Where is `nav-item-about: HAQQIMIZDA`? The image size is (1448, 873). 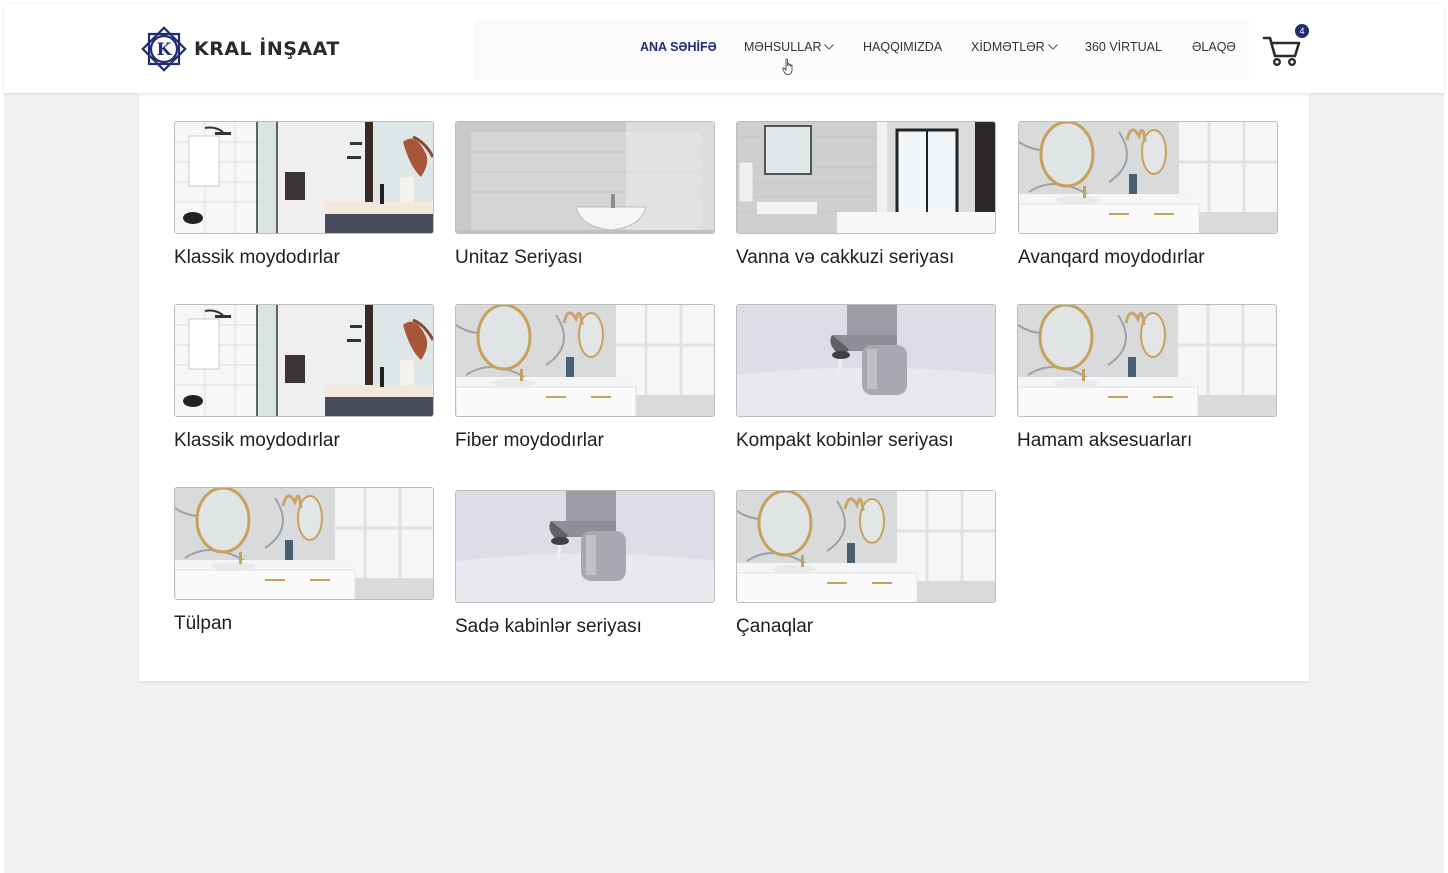
nav-item-about: HAQQIMIZDA is located at coordinates (902, 47).